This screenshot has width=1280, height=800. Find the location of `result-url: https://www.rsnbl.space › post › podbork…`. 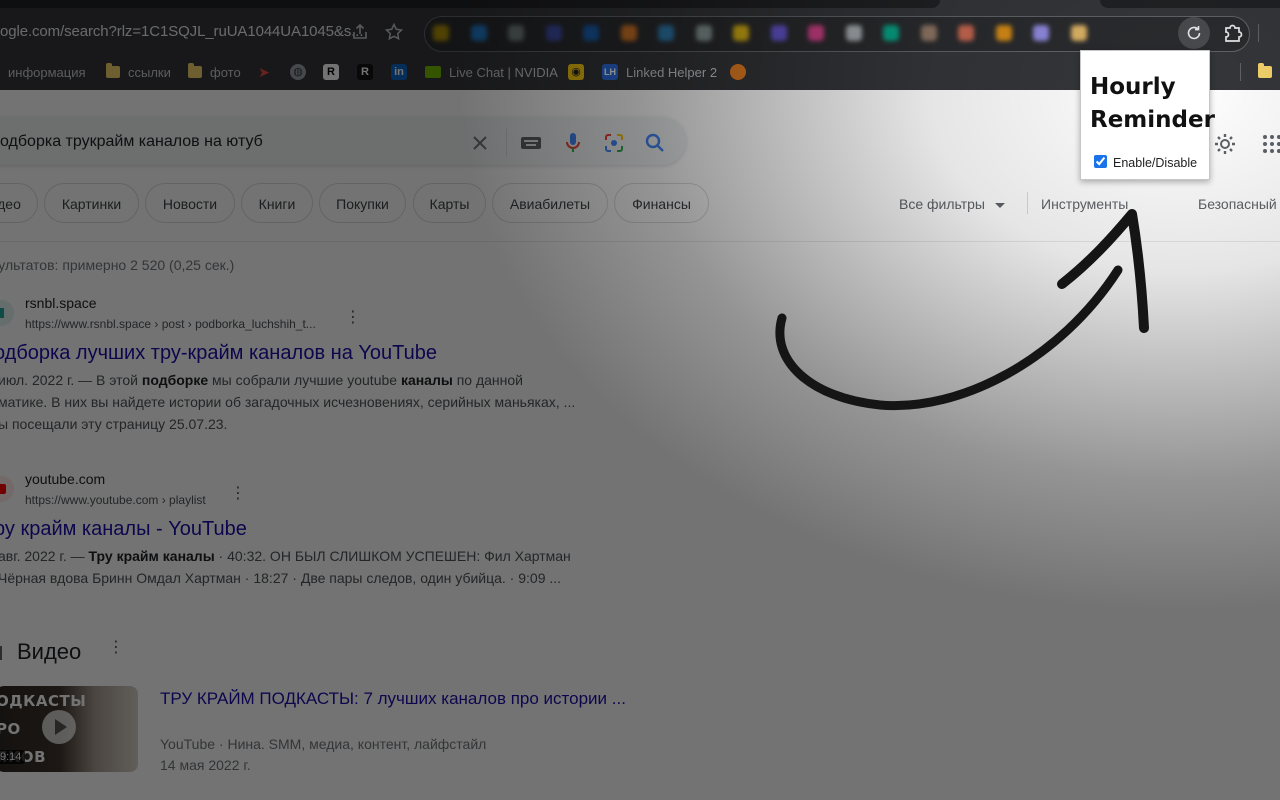

result-url: https://www.rsnbl.space › post › podbork… is located at coordinates (170, 324).